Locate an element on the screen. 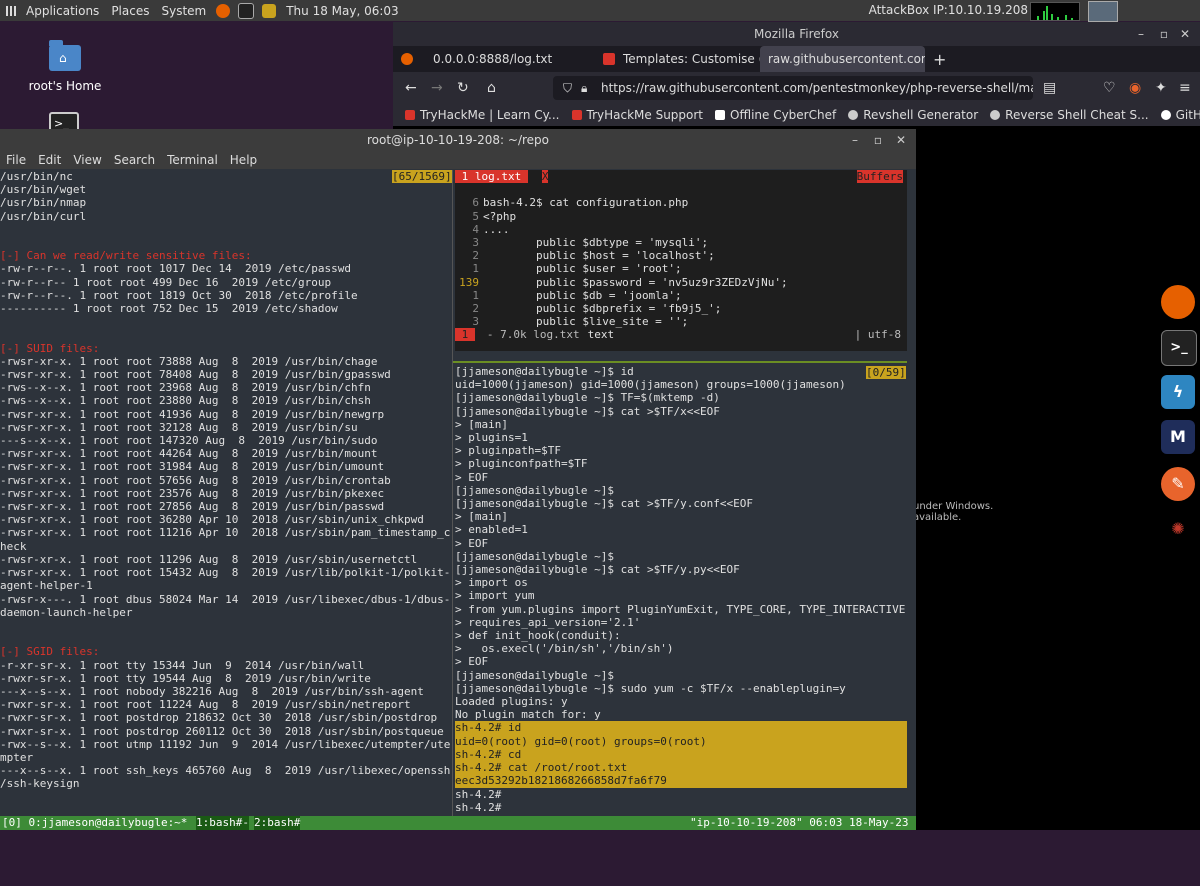 The height and width of the screenshot is (886, 1200). forward-icon: → is located at coordinates (437, 88).